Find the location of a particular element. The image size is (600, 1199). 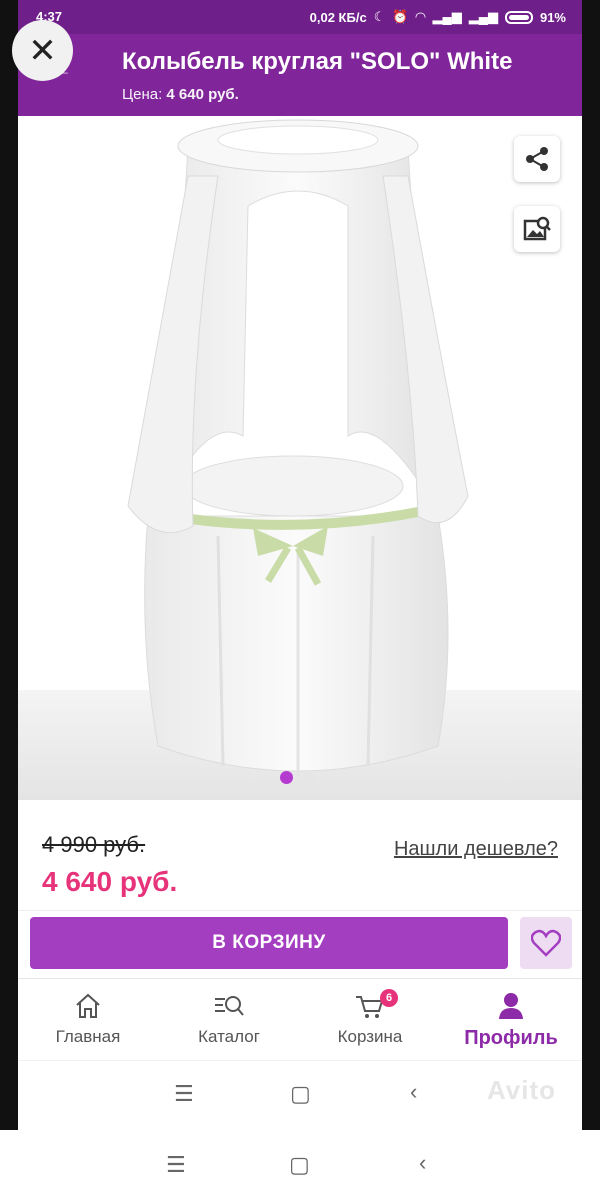

alarm-icon: ⏰ is located at coordinates (400, 16).